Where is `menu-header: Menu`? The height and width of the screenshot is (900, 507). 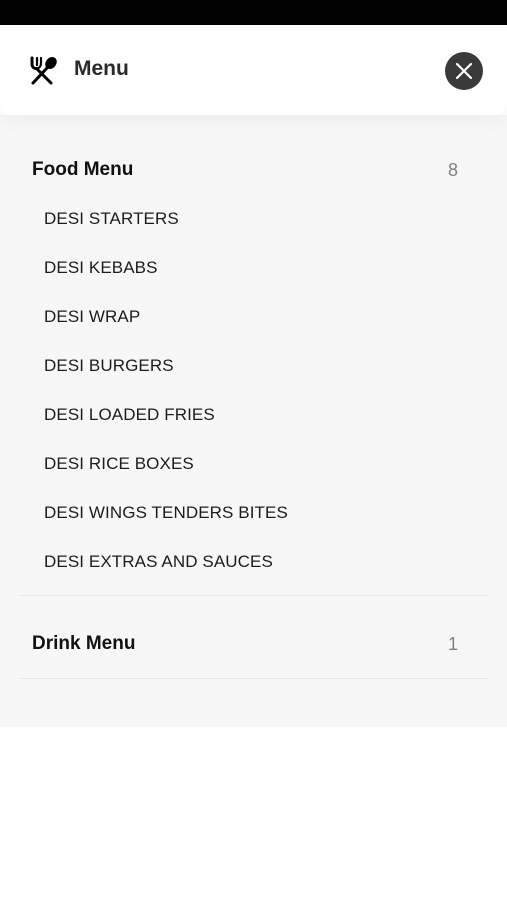
menu-header: Menu is located at coordinates (253, 70).